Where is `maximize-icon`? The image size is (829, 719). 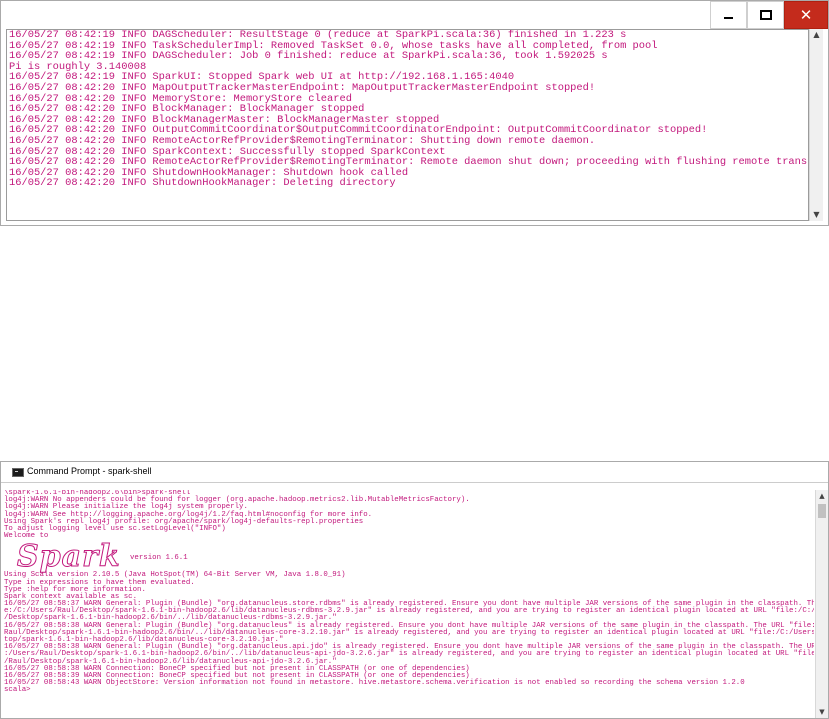
maximize-icon is located at coordinates (765, 15).